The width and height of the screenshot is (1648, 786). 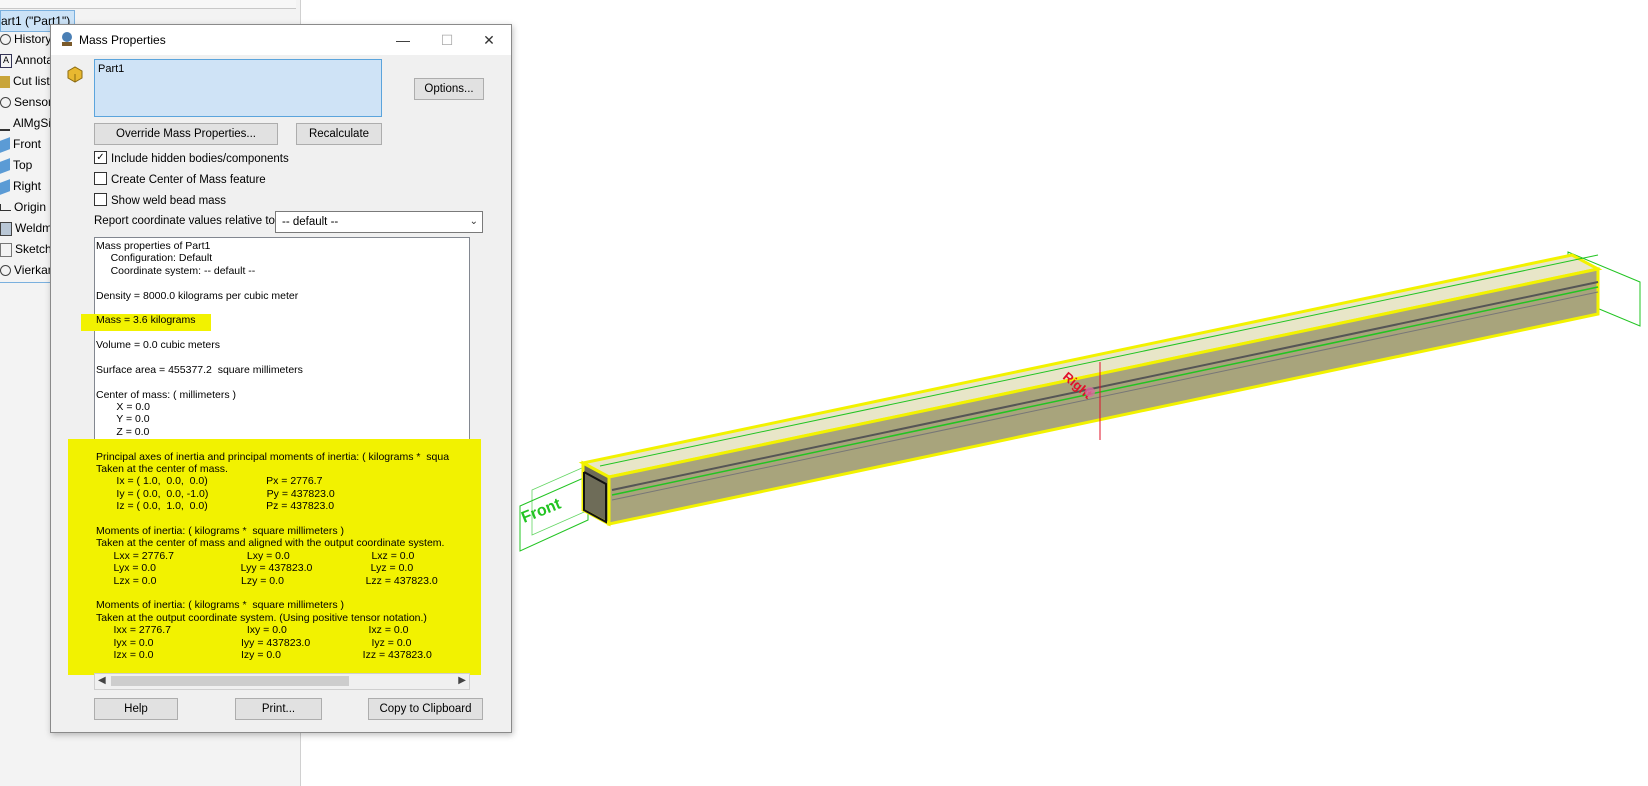 I want to click on tree-item-label: Origin, so click(x=30, y=207).